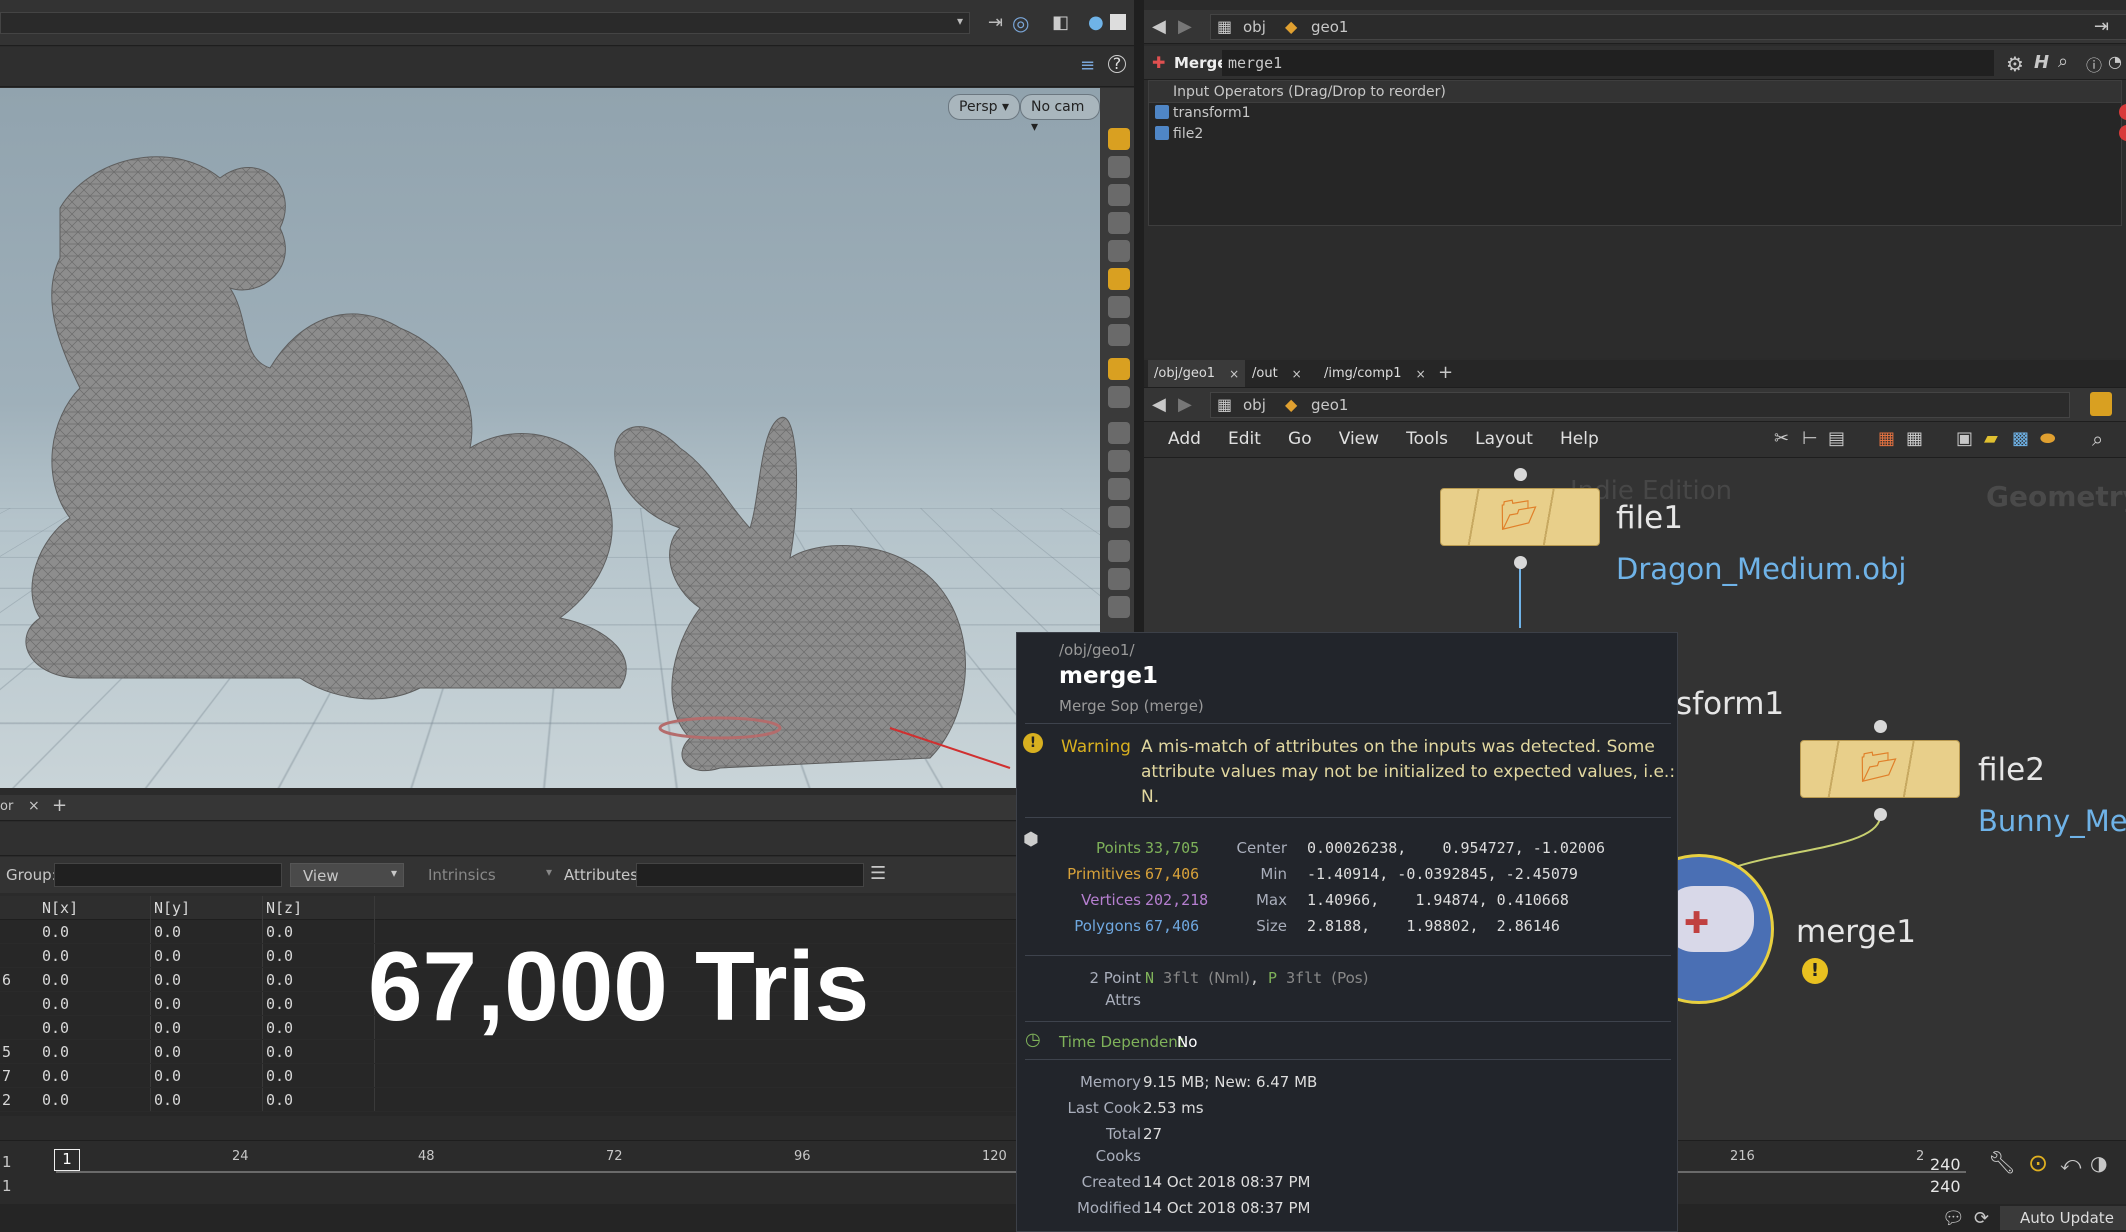  I want to click on refresh-icon: ⟳, so click(1981, 1218).